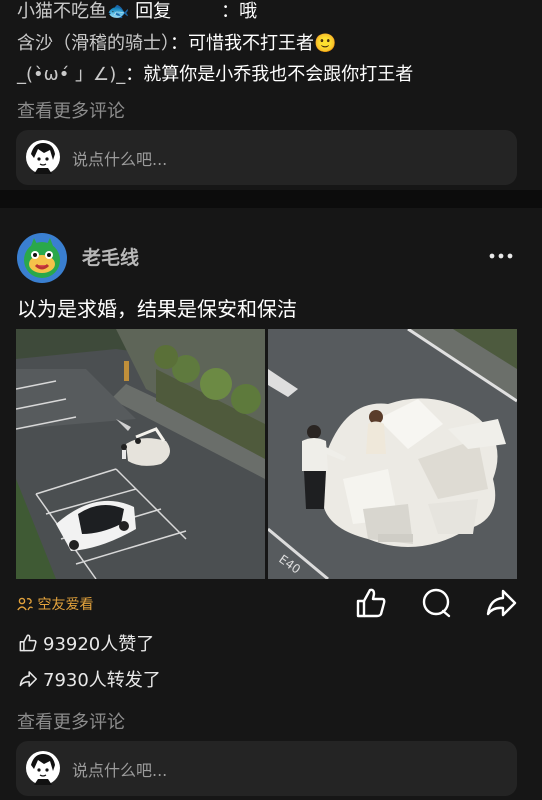 Image resolution: width=542 pixels, height=800 pixels. Describe the element at coordinates (278, 74) in the screenshot. I see `reply-text: 就算你是小乔我也不会跟你打王者` at that location.